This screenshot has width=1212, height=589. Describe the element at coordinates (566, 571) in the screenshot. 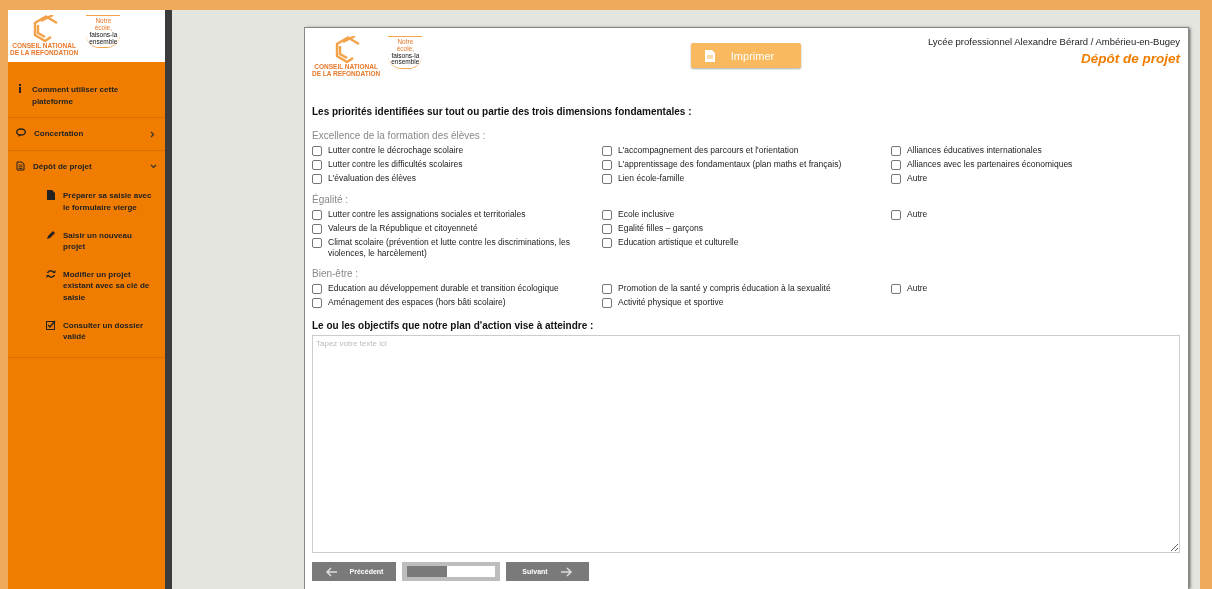

I see `arrow-right-icon` at that location.